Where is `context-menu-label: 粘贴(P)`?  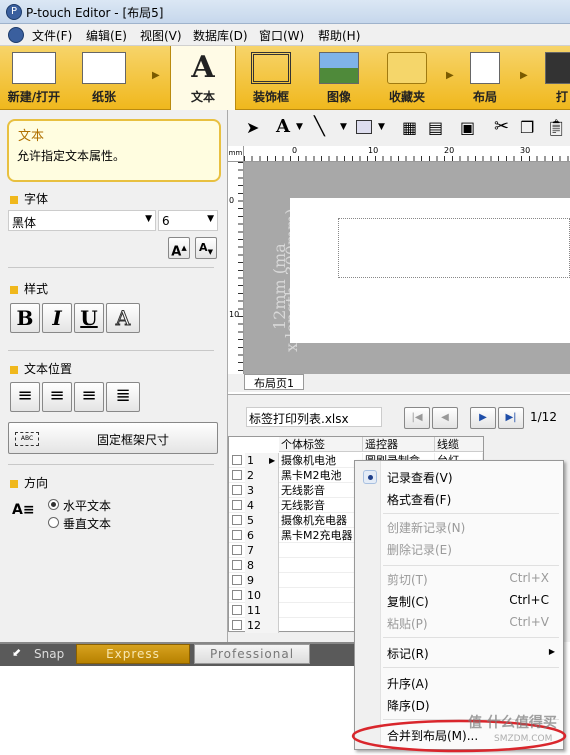
context-menu-label: 粘贴(P) is located at coordinates (407, 624).